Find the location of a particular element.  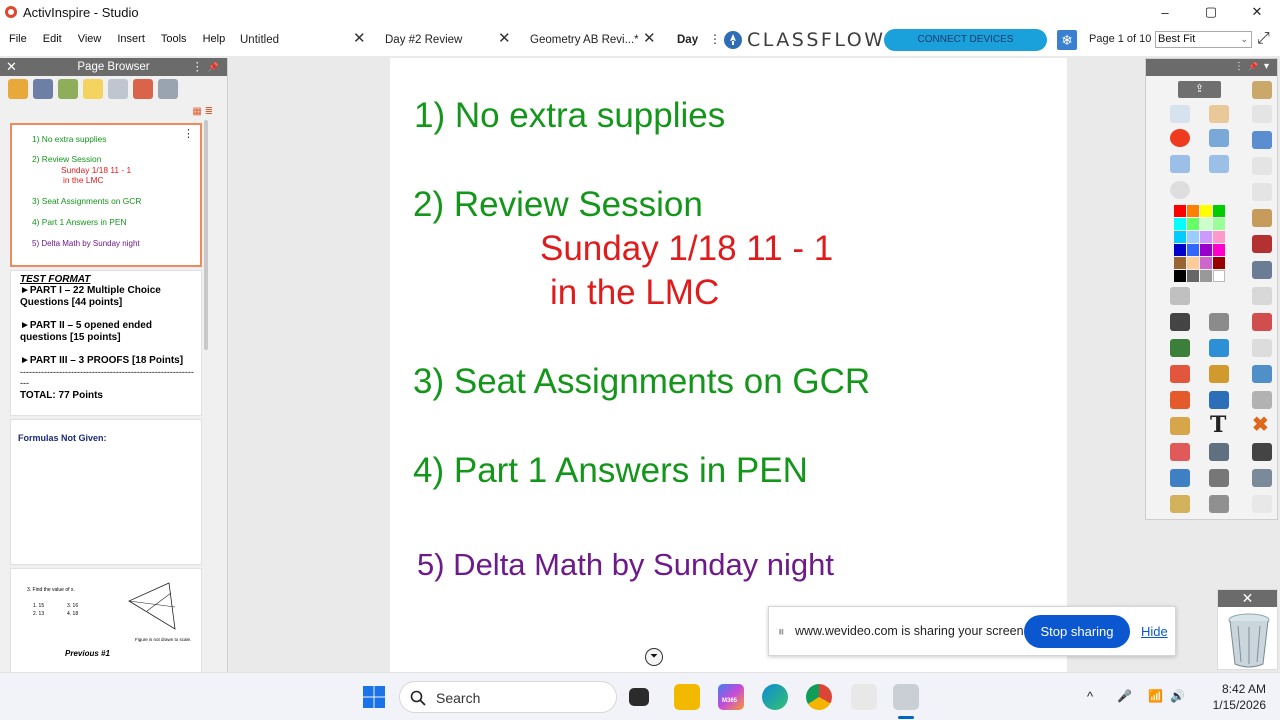

action-browser-icon is located at coordinates (143, 89).